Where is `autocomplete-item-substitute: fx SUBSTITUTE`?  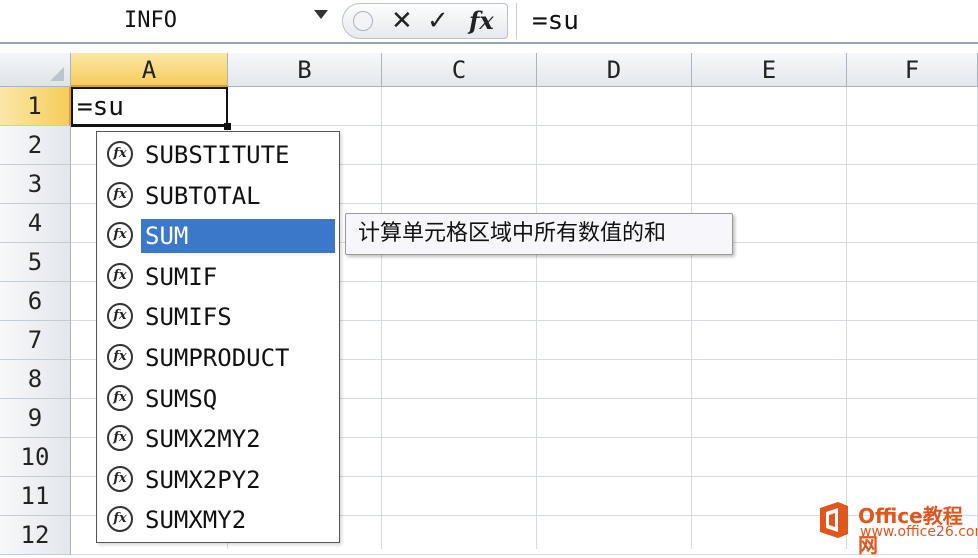 autocomplete-item-substitute: fx SUBSTITUTE is located at coordinates (219, 155).